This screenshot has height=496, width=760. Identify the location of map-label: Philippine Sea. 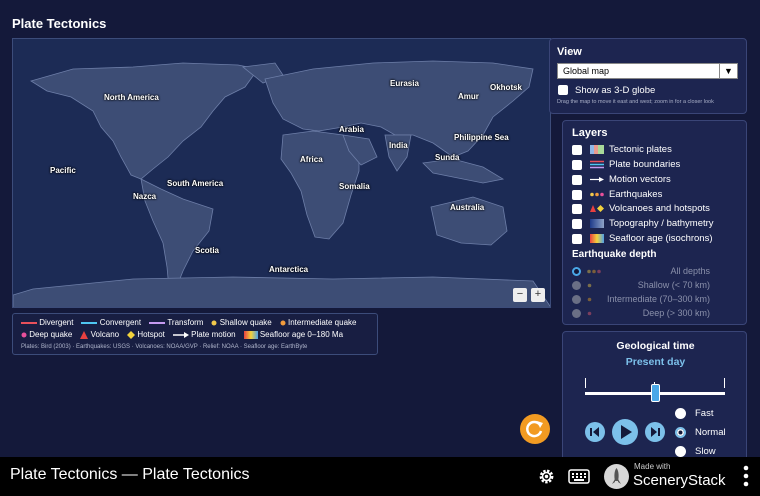
(481, 137).